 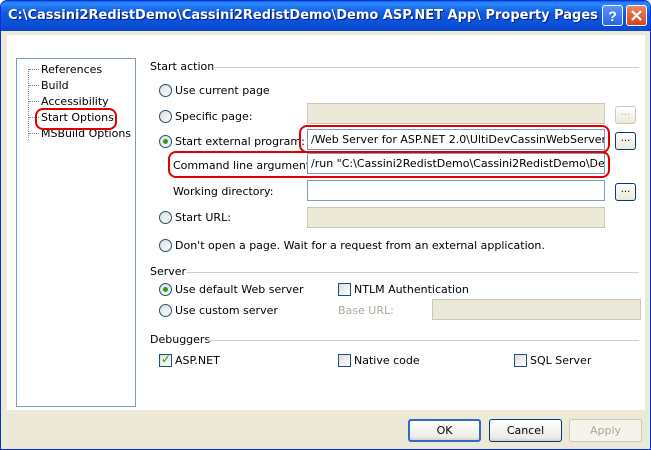 I want to click on aspnet-checkbox: ✓, so click(x=165, y=359).